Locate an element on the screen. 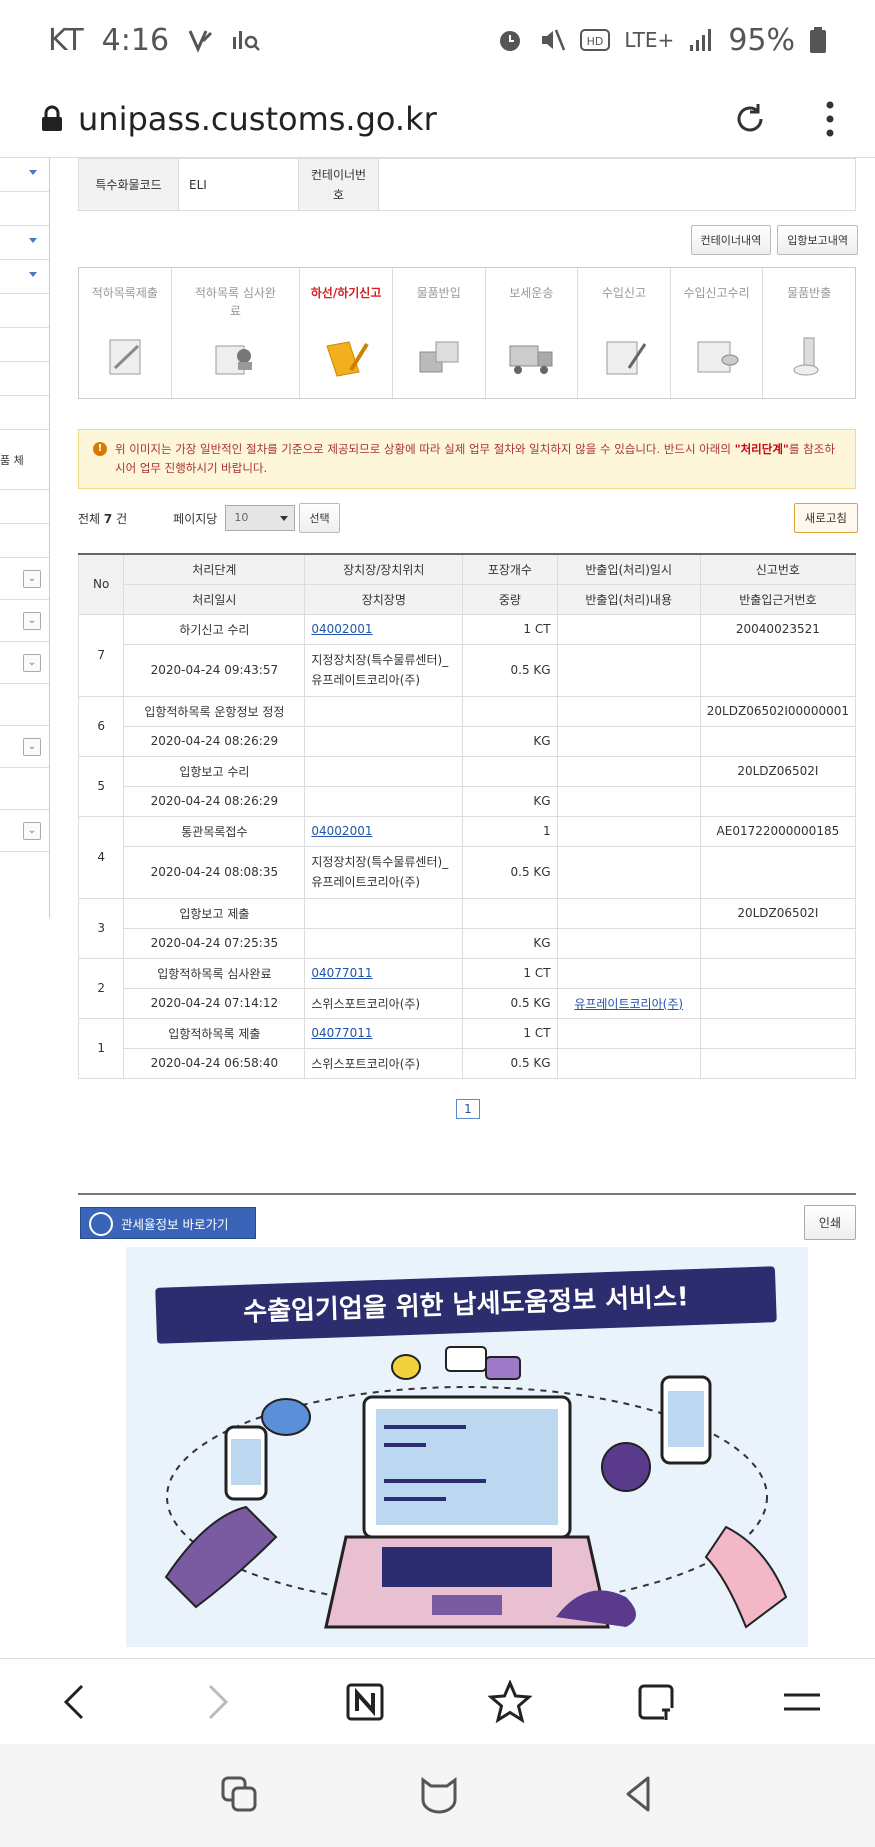 The width and height of the screenshot is (875, 1847). recent-apps-button is located at coordinates (239, 1796).